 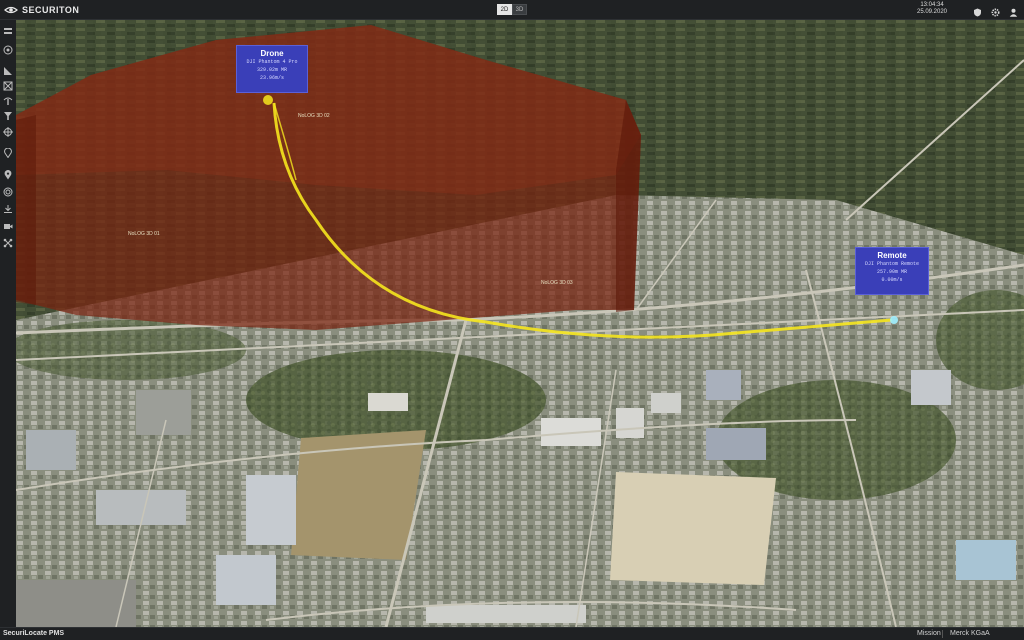 What do you see at coordinates (932, 12) in the screenshot?
I see `clock-date: 25.09.2020` at bounding box center [932, 12].